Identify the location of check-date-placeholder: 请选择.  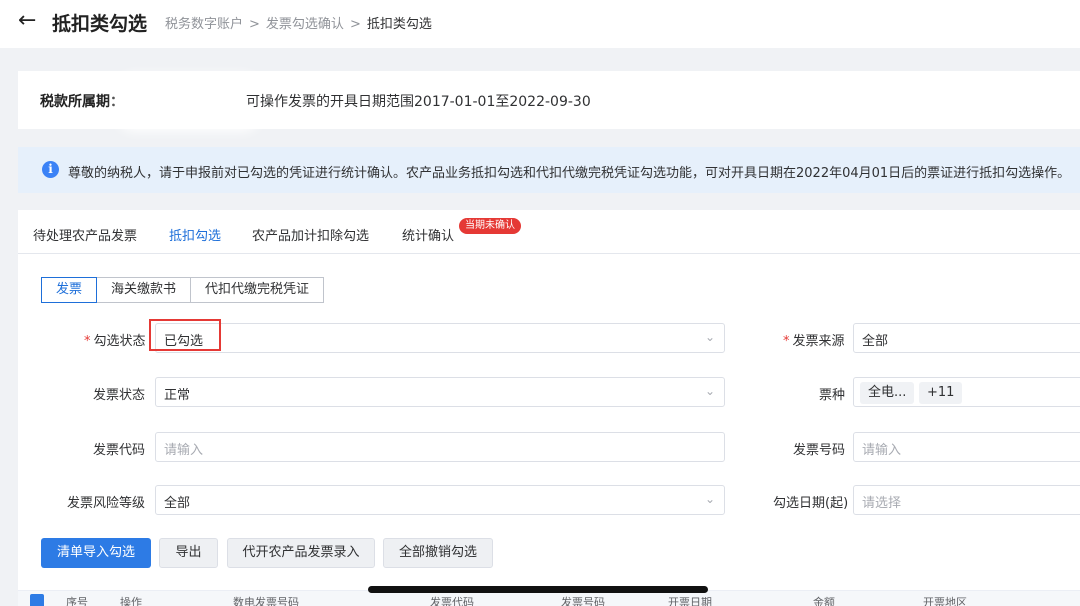
(882, 503).